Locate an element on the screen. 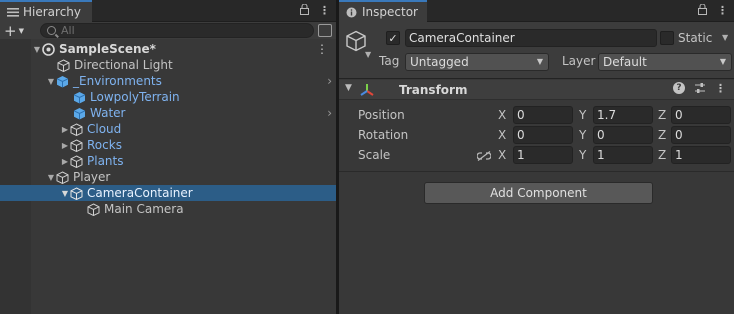 The width and height of the screenshot is (734, 314). position-x-field: 0 is located at coordinates (543, 115).